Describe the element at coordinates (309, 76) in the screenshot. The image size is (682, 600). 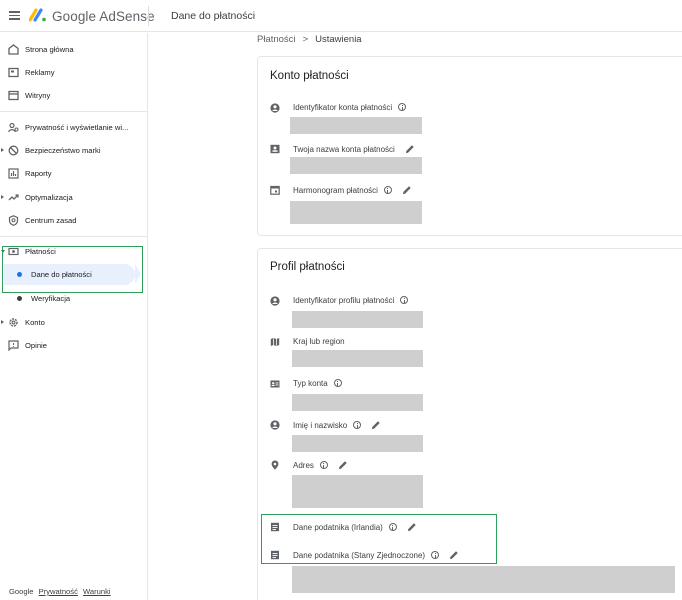
I see `card-title: Konto płatności` at that location.